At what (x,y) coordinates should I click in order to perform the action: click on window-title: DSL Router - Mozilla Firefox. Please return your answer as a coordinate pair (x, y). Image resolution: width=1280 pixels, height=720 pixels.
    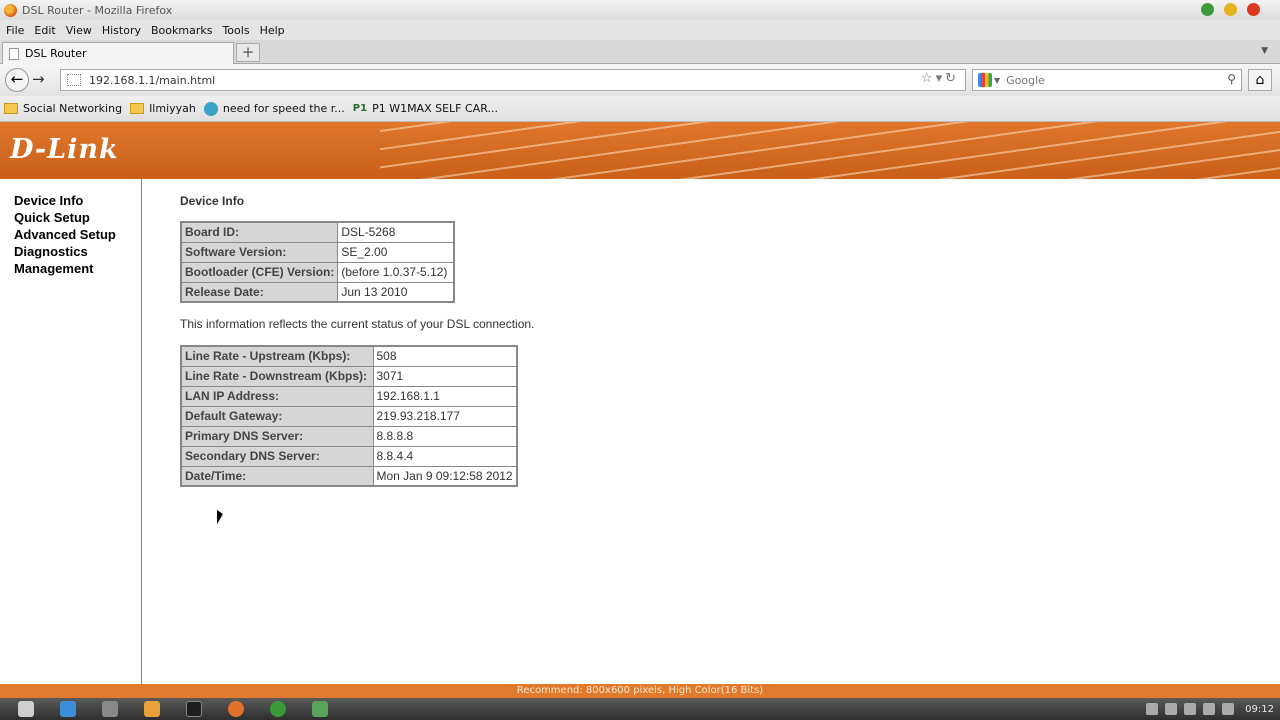
    Looking at the image, I should click on (97, 10).